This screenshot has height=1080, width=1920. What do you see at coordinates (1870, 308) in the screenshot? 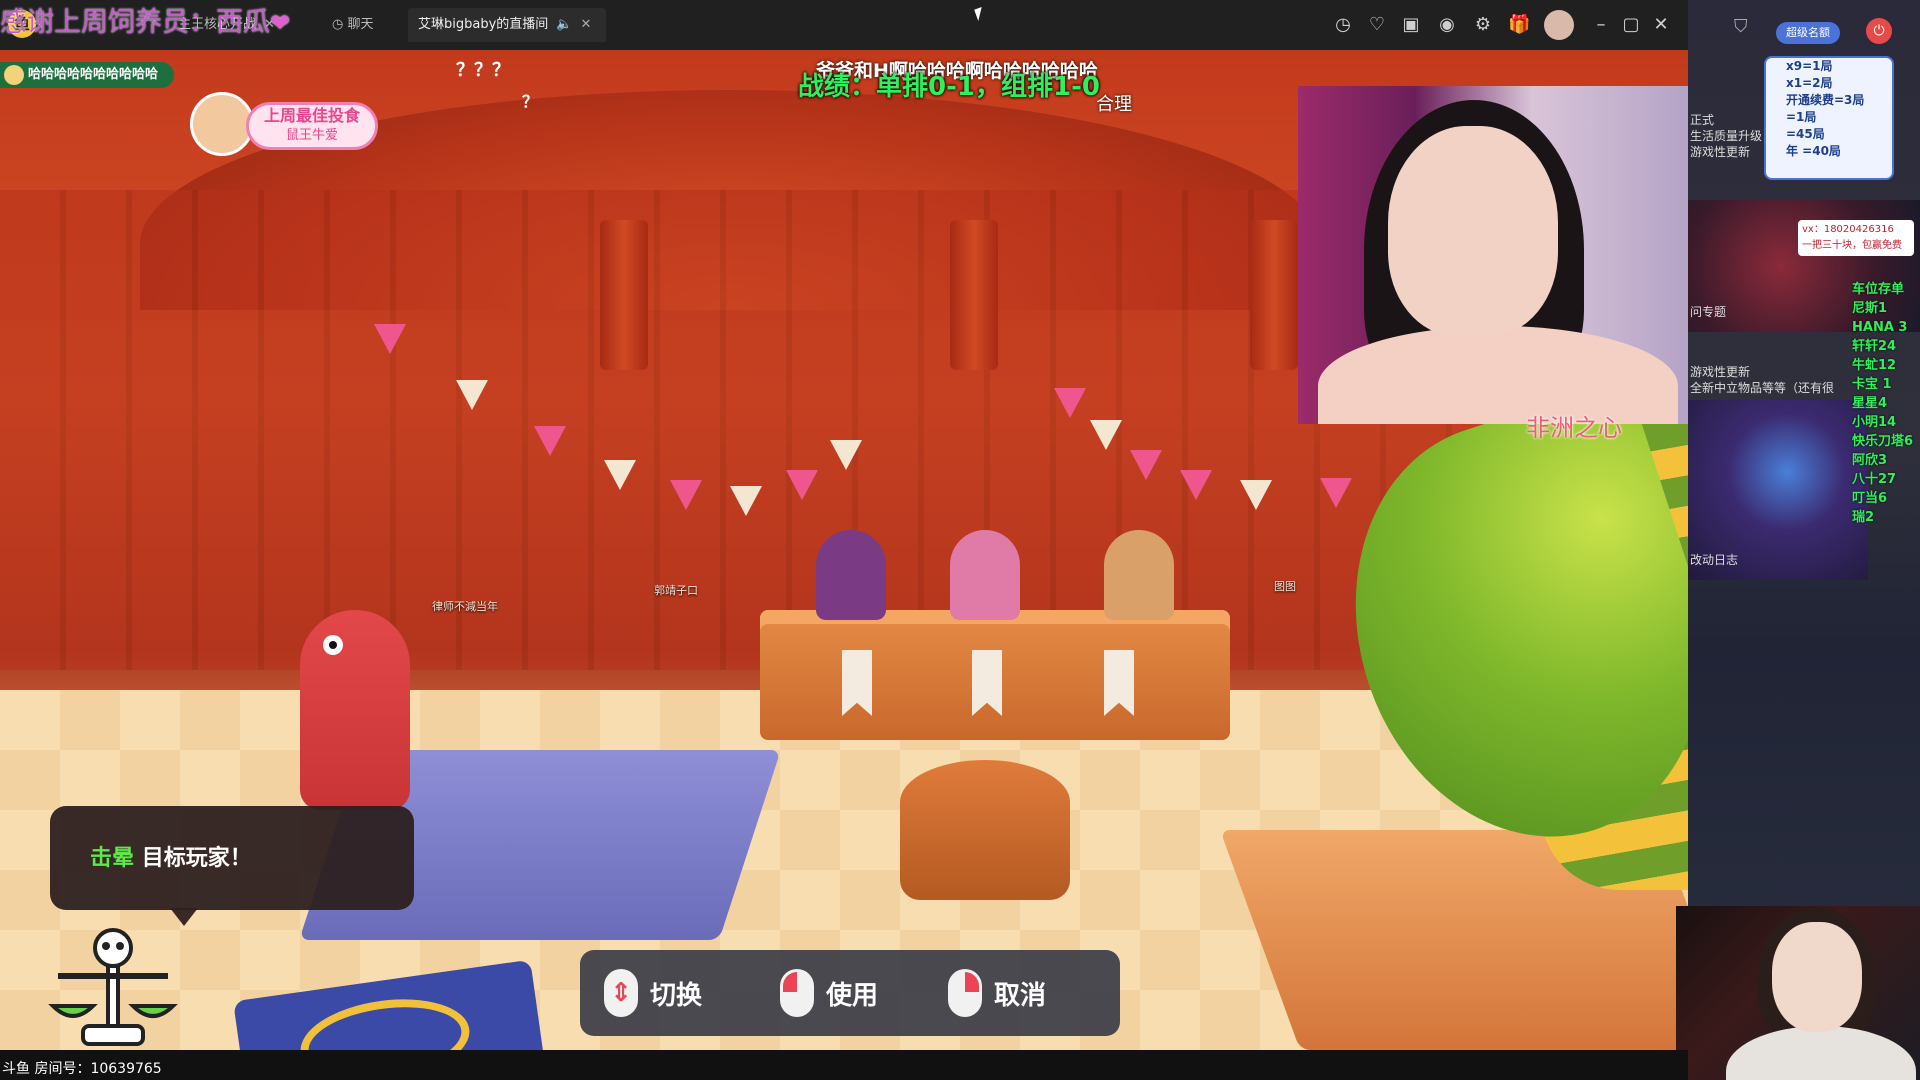
I see `ranking-item: 尼斯1` at bounding box center [1870, 308].